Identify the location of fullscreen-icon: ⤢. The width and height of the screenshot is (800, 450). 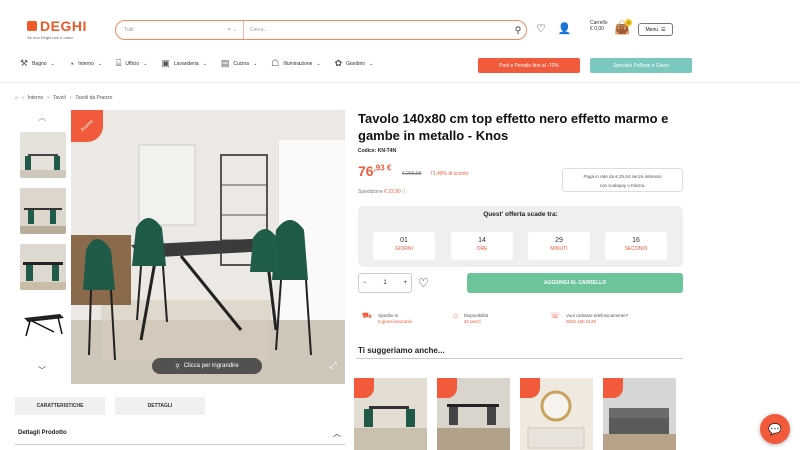
(333, 365).